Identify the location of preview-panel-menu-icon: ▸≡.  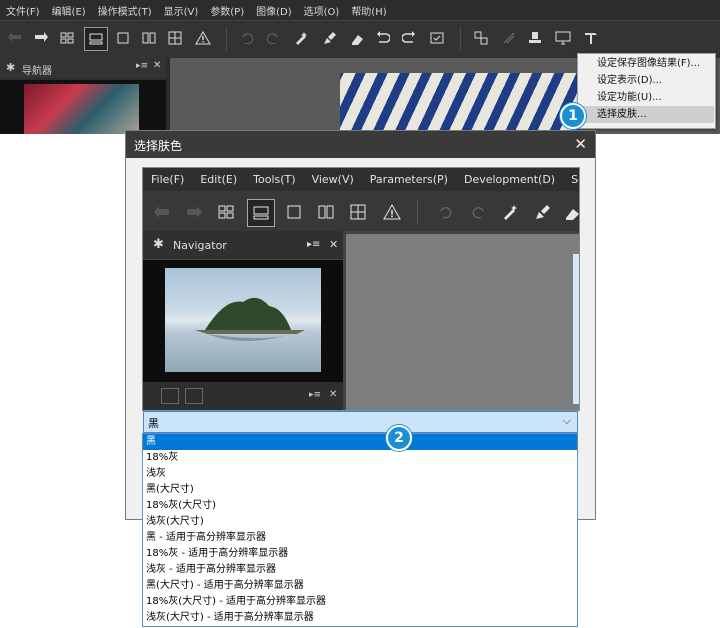
(314, 244).